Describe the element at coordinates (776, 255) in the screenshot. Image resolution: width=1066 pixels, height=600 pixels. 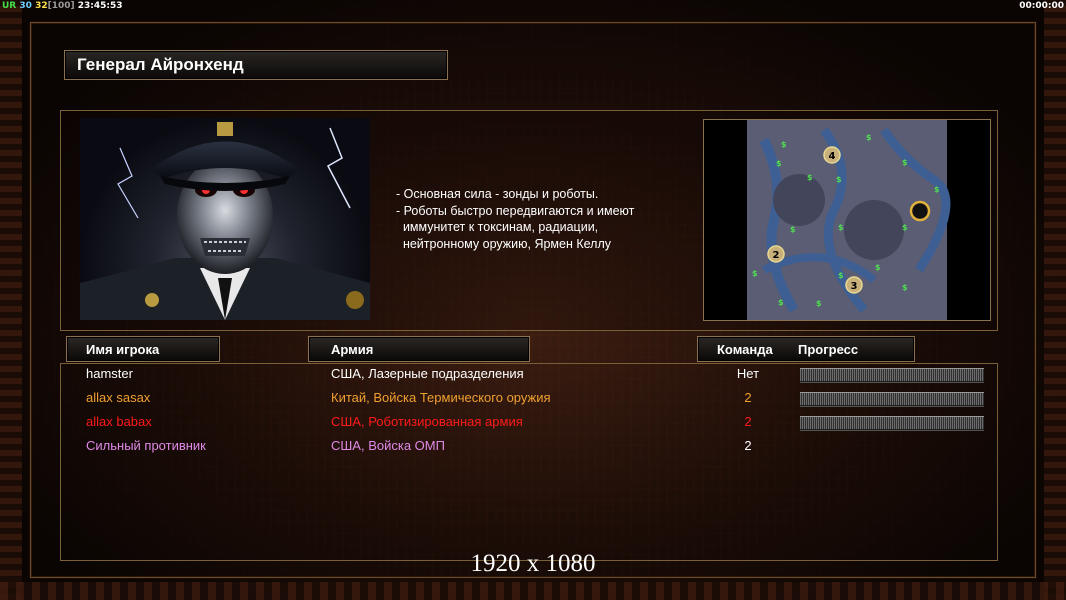
I see `start-position-2: 2` at that location.